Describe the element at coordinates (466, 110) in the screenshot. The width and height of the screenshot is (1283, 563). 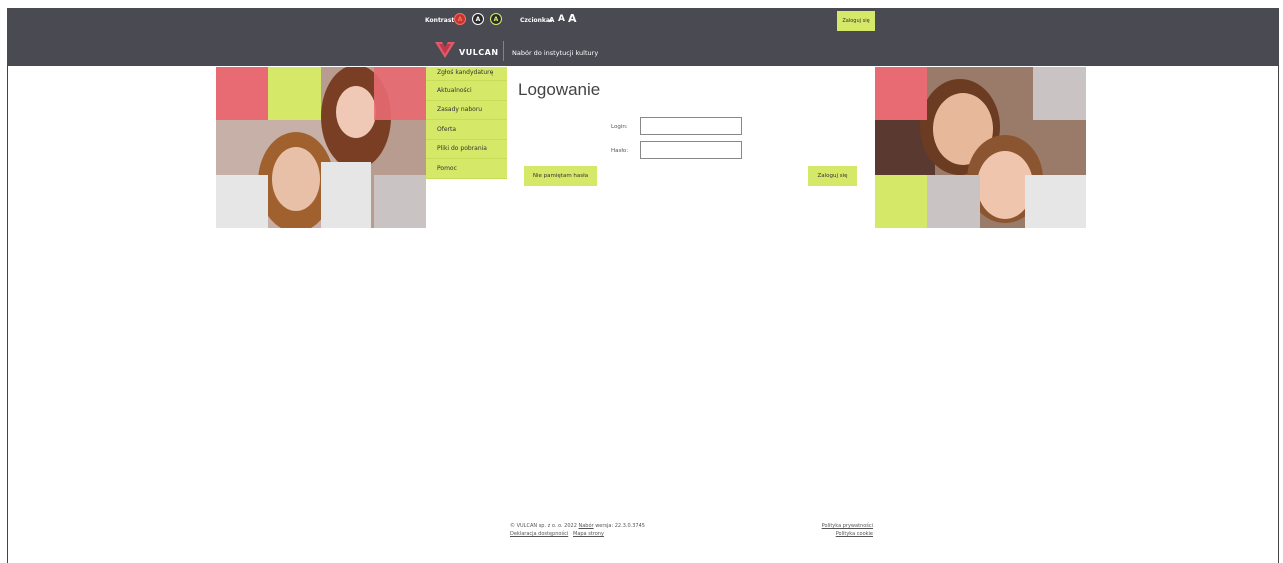
I see `menu-item-rules: Zasady naboru` at that location.